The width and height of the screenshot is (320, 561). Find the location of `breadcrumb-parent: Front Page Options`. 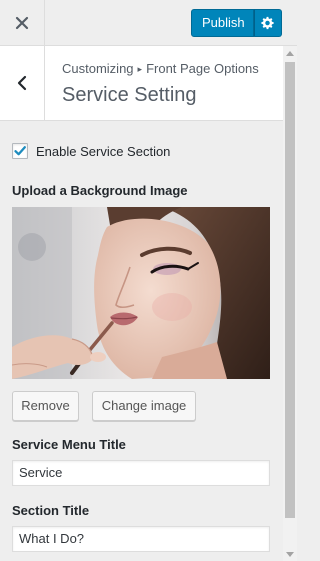

breadcrumb-parent: Front Page Options is located at coordinates (202, 68).